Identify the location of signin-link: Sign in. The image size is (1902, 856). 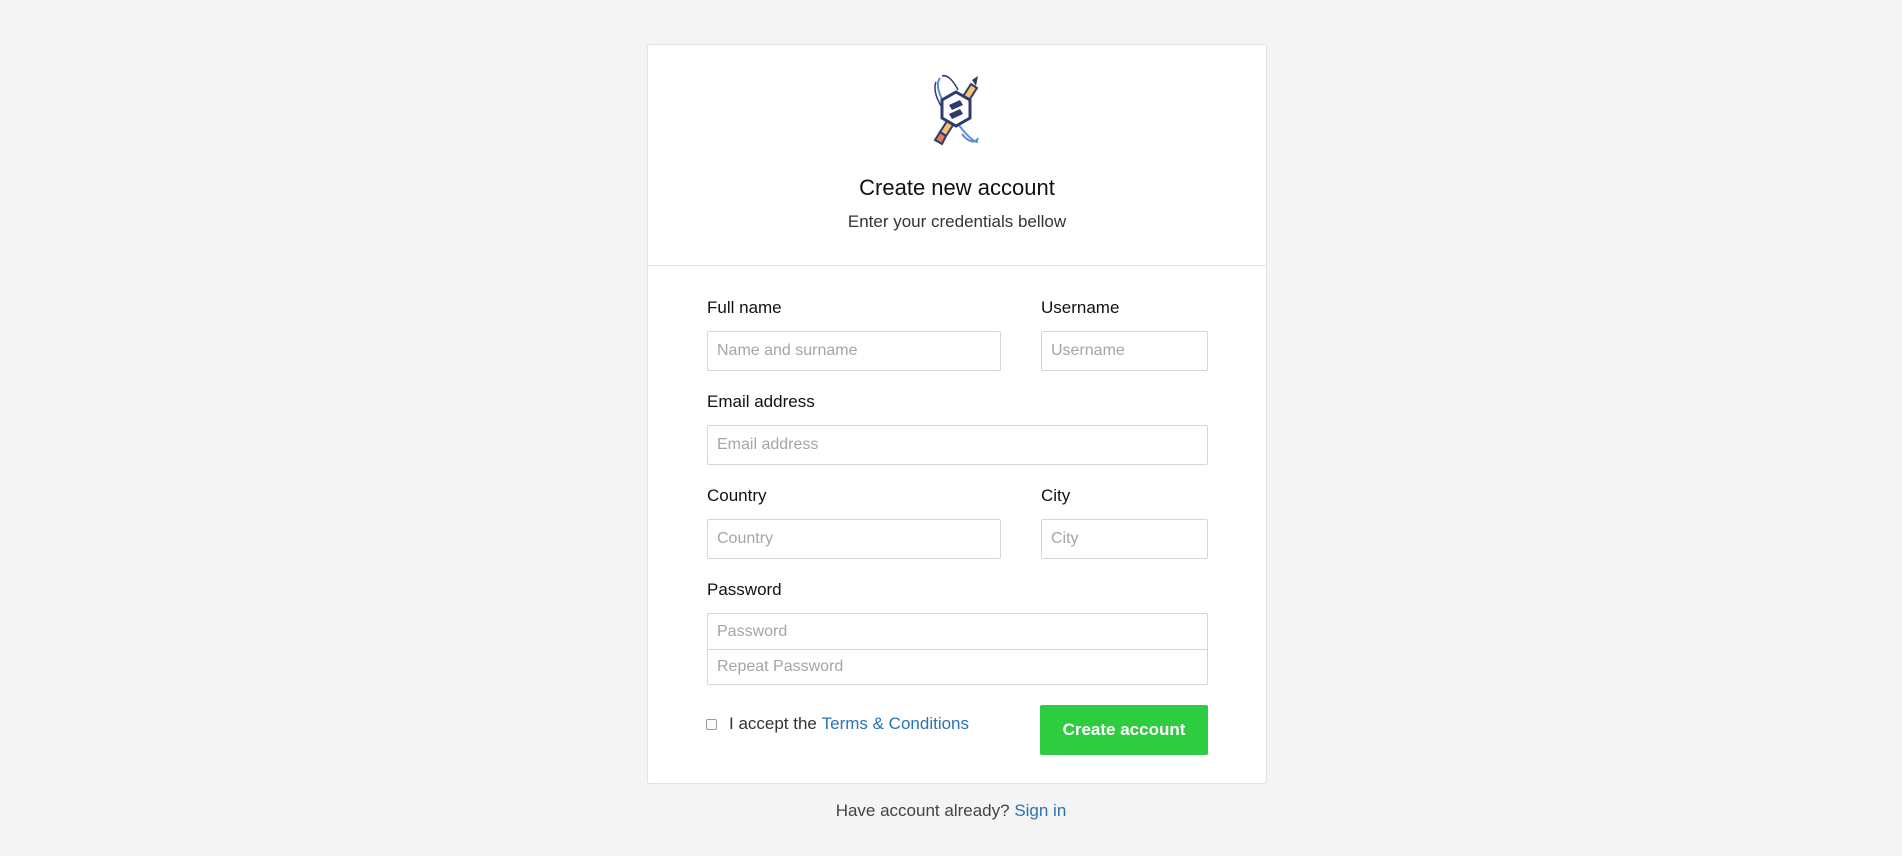
(1040, 810).